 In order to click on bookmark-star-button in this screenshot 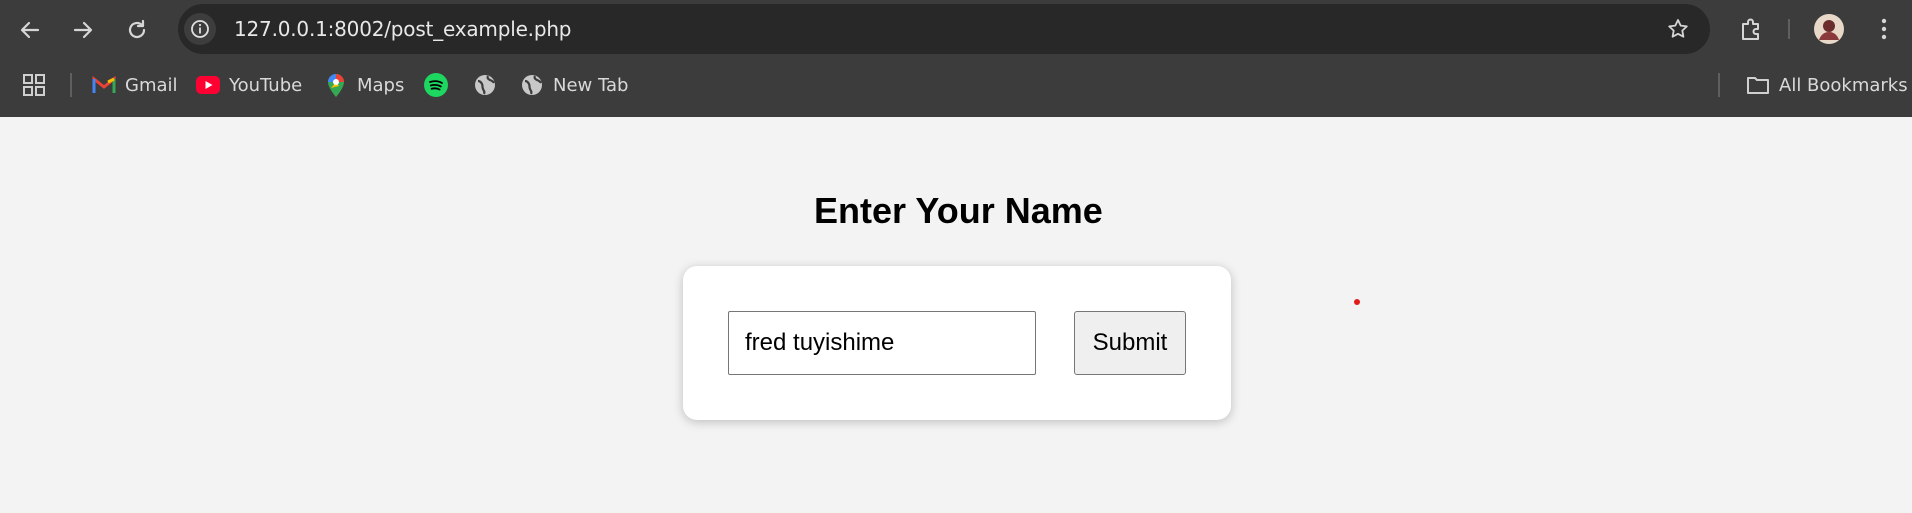, I will do `click(1678, 29)`.